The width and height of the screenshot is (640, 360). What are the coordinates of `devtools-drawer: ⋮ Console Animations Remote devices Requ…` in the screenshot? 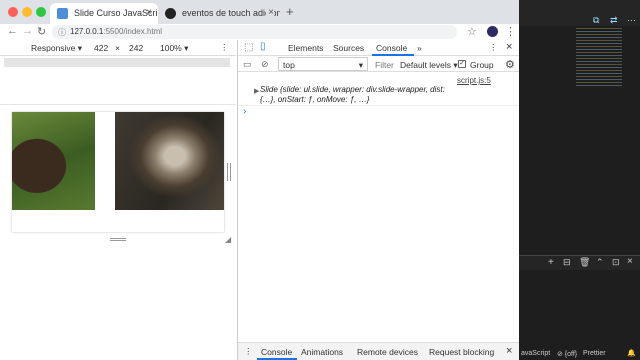 It's located at (379, 351).